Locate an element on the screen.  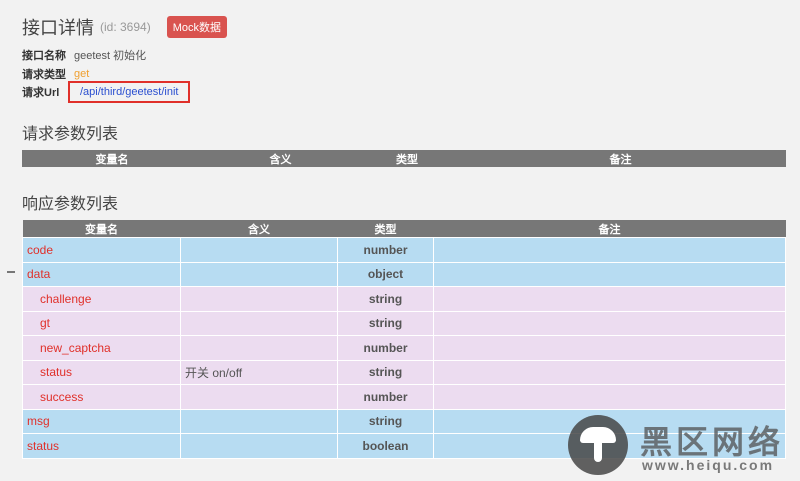
info-name-row: 接口名称 geetest 初始化 is located at coordinates (84, 55).